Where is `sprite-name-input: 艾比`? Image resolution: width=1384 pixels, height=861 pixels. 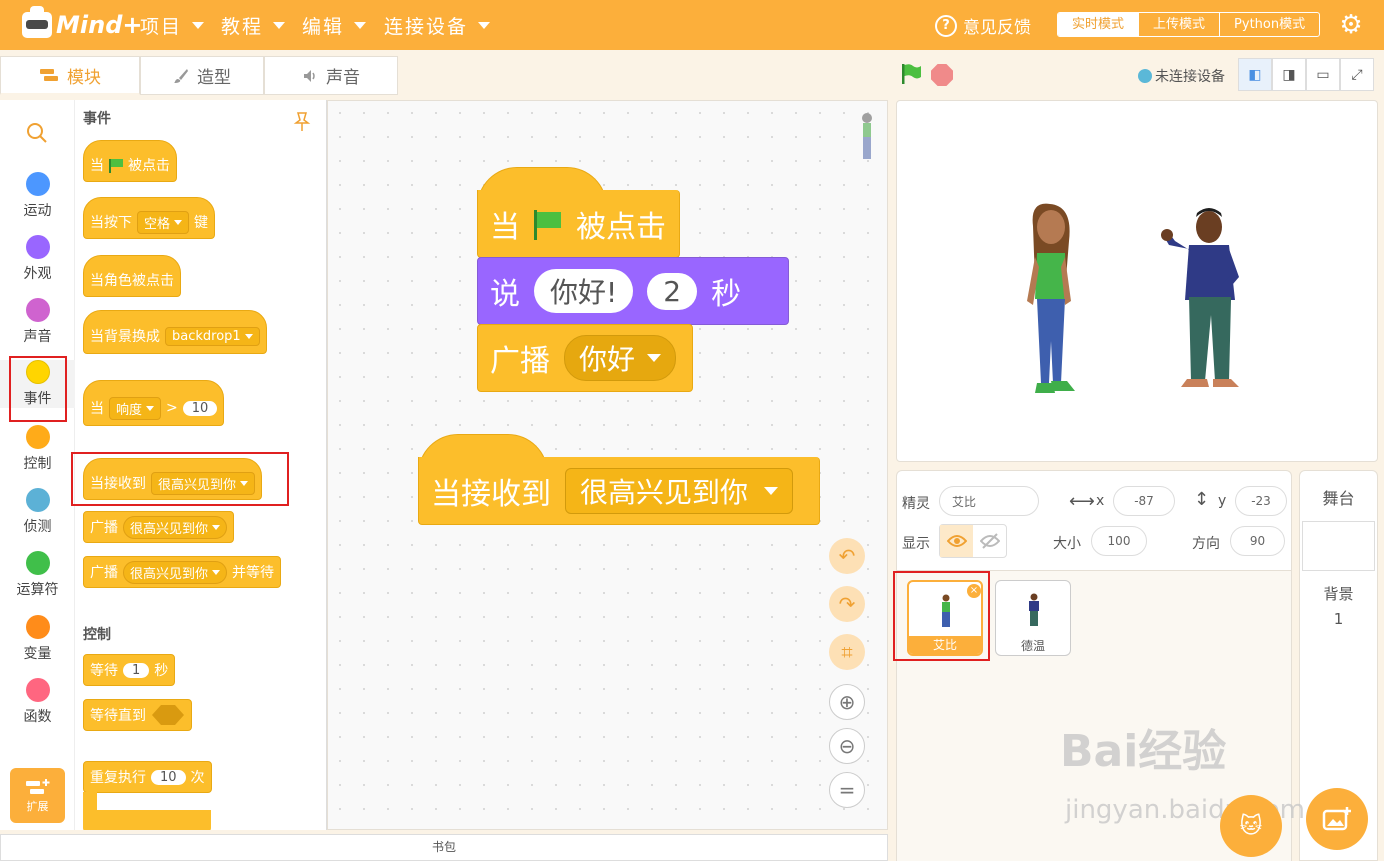 sprite-name-input: 艾比 is located at coordinates (989, 501).